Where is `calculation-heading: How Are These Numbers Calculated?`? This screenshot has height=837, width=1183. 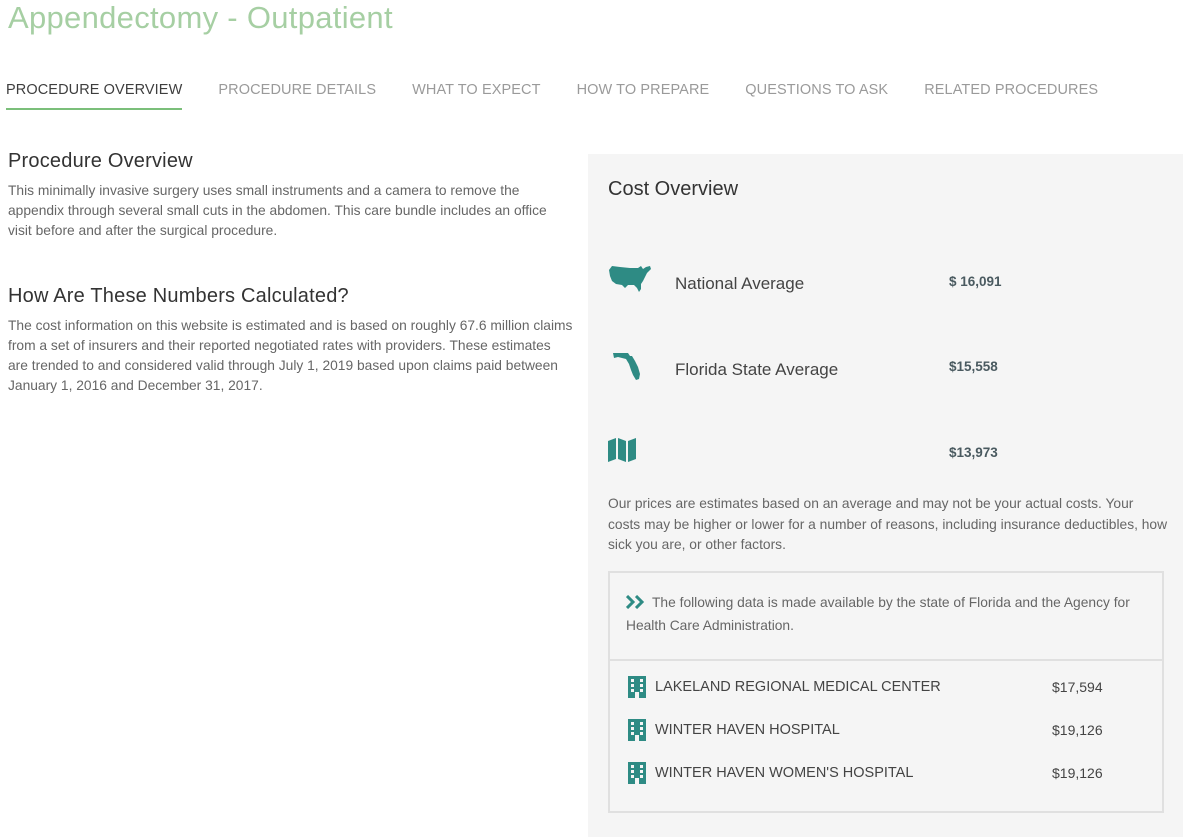
calculation-heading: How Are These Numbers Calculated? is located at coordinates (178, 296).